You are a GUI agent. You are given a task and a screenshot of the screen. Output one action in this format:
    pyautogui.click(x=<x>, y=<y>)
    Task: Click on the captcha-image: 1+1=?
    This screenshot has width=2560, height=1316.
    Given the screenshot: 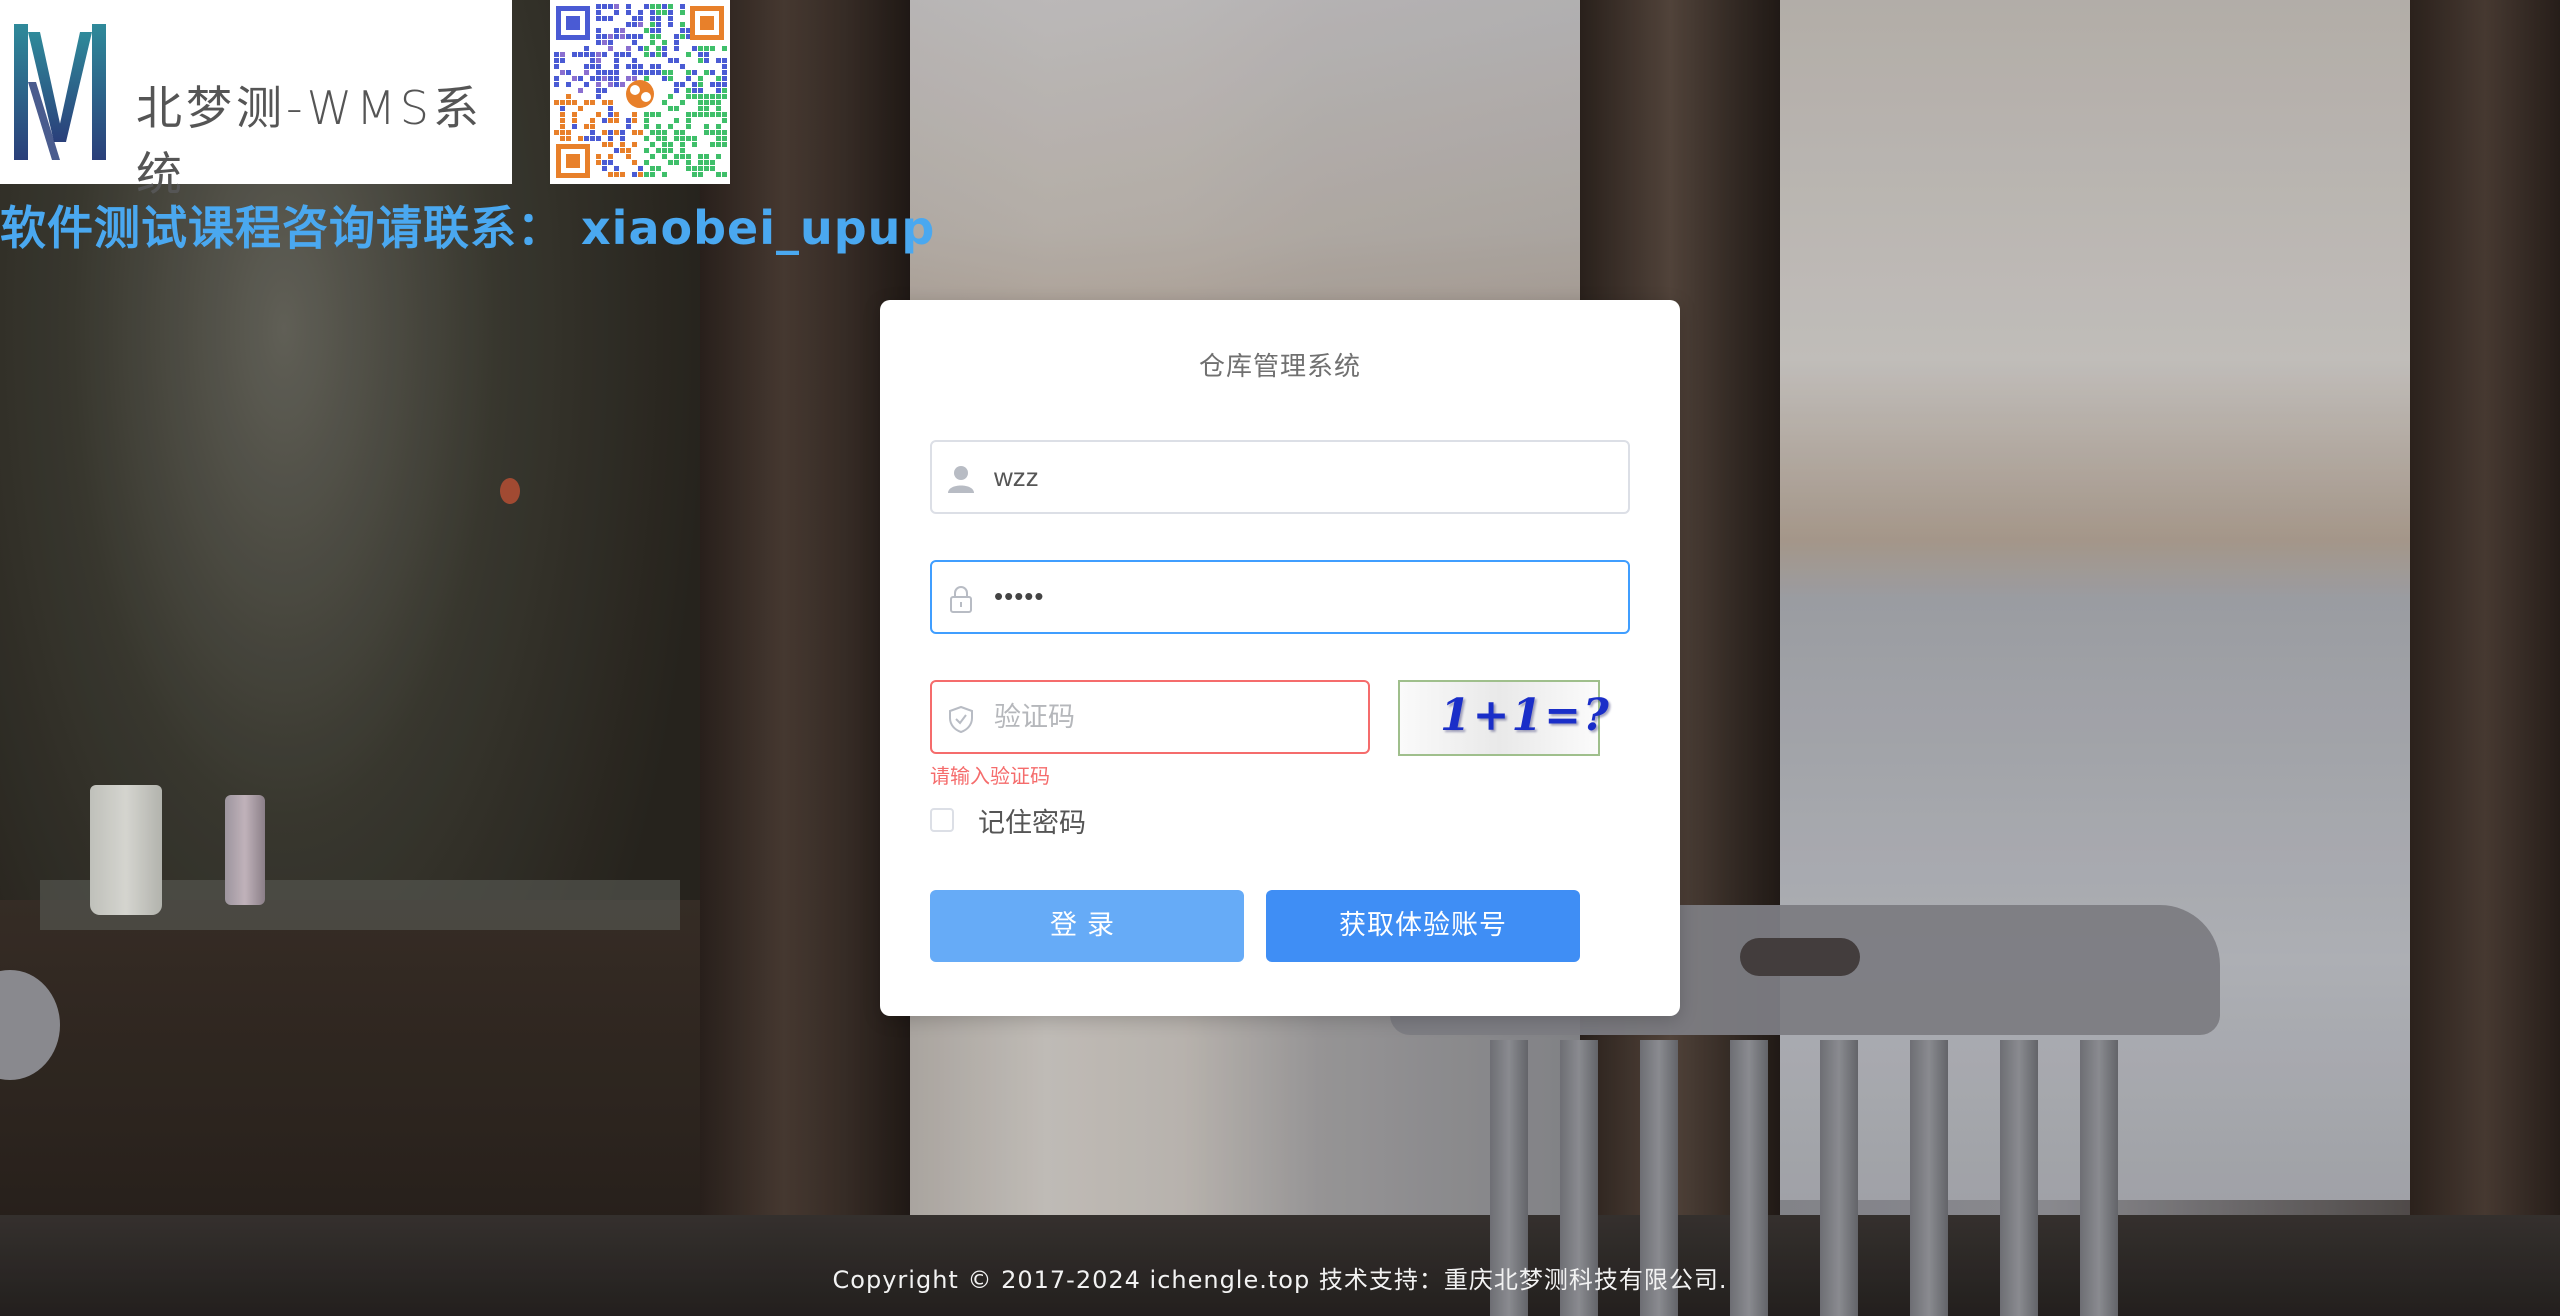 What is the action you would take?
    pyautogui.click(x=1503, y=718)
    